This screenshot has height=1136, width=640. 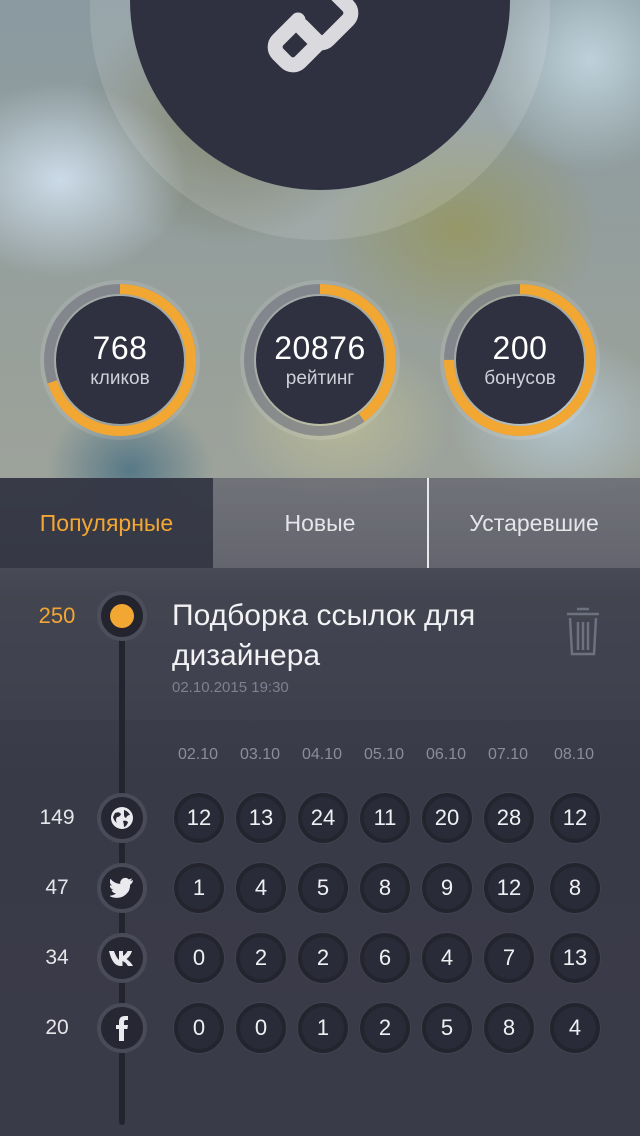 I want to click on facebook-glyph, so click(x=122, y=1028).